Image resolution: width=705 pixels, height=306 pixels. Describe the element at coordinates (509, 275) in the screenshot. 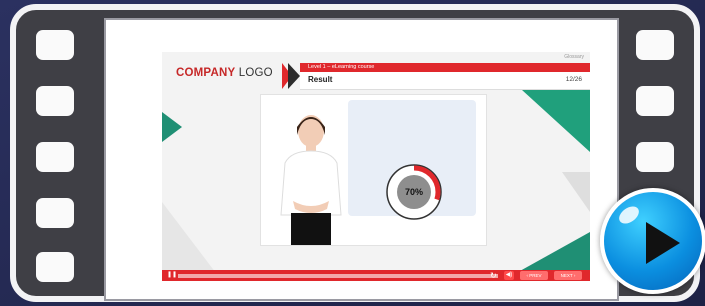

I see `volume-icon: ◀)` at that location.